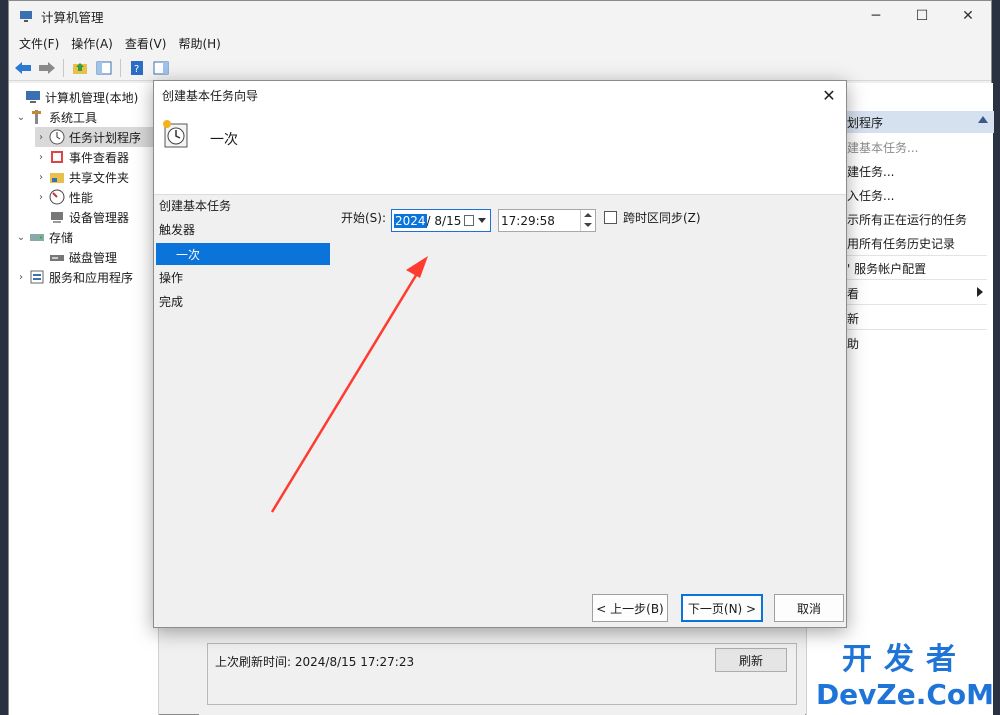 This screenshot has width=1000, height=715. What do you see at coordinates (44, 237) in the screenshot?
I see `tree-item-storage: ⌄ 存储` at bounding box center [44, 237].